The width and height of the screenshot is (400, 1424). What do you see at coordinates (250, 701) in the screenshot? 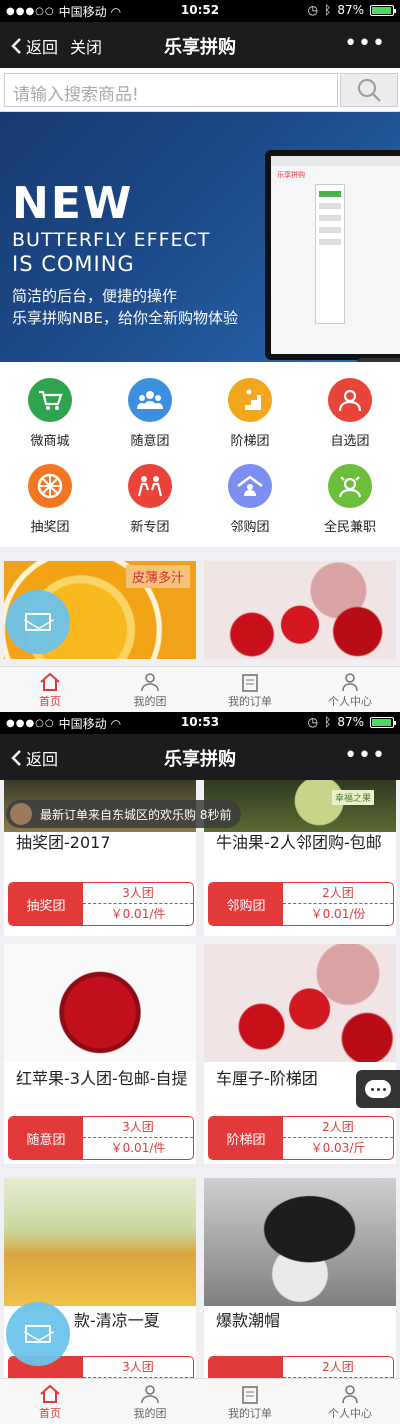
I see `tab-label: 我的订单` at bounding box center [250, 701].